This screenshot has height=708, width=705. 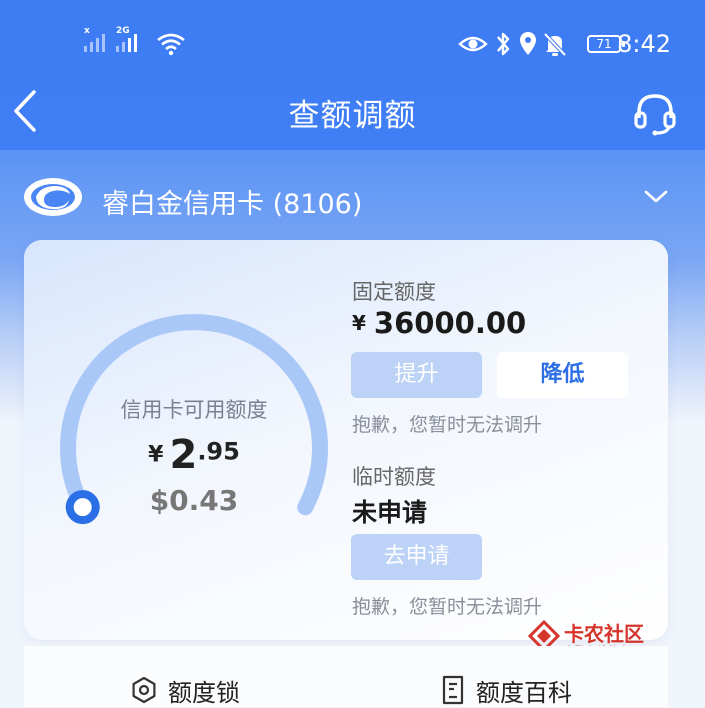 What do you see at coordinates (123, 31) in the screenshot?
I see `signal-label: 2G` at bounding box center [123, 31].